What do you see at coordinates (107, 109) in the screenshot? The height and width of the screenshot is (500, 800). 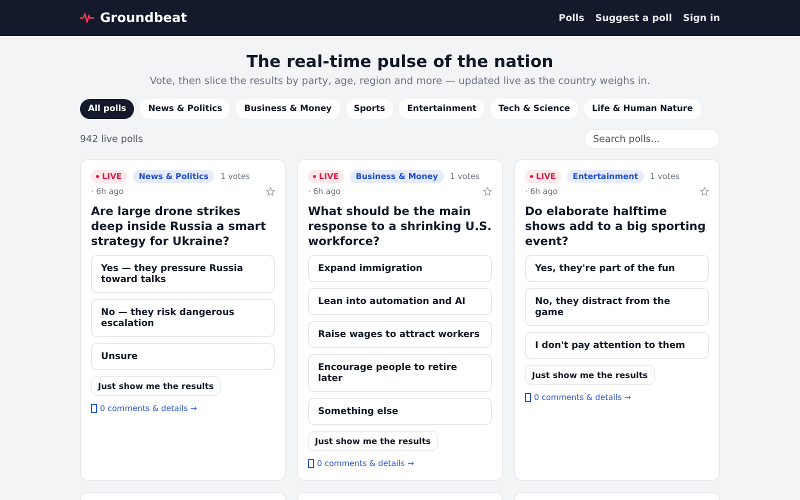 I see `filter-tab: All polls` at bounding box center [107, 109].